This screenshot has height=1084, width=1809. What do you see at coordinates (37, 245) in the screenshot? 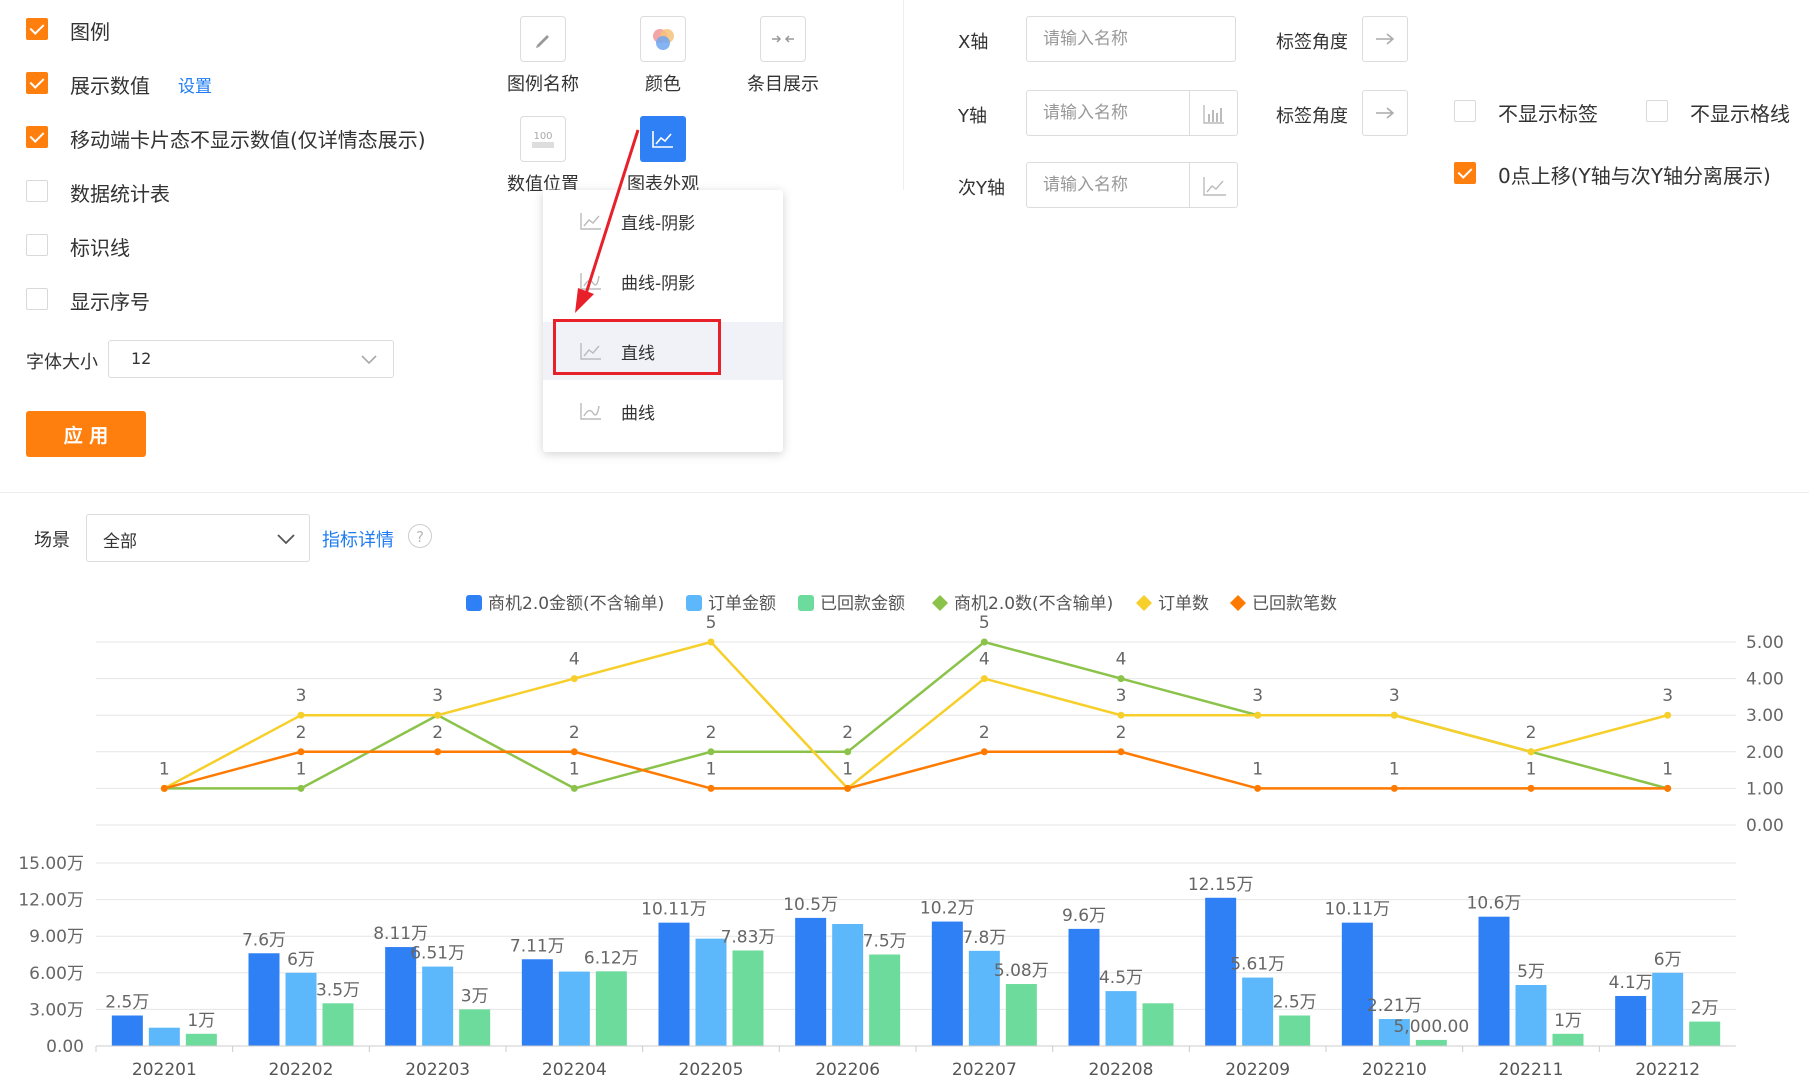
I see `marker-line-checkbox` at bounding box center [37, 245].